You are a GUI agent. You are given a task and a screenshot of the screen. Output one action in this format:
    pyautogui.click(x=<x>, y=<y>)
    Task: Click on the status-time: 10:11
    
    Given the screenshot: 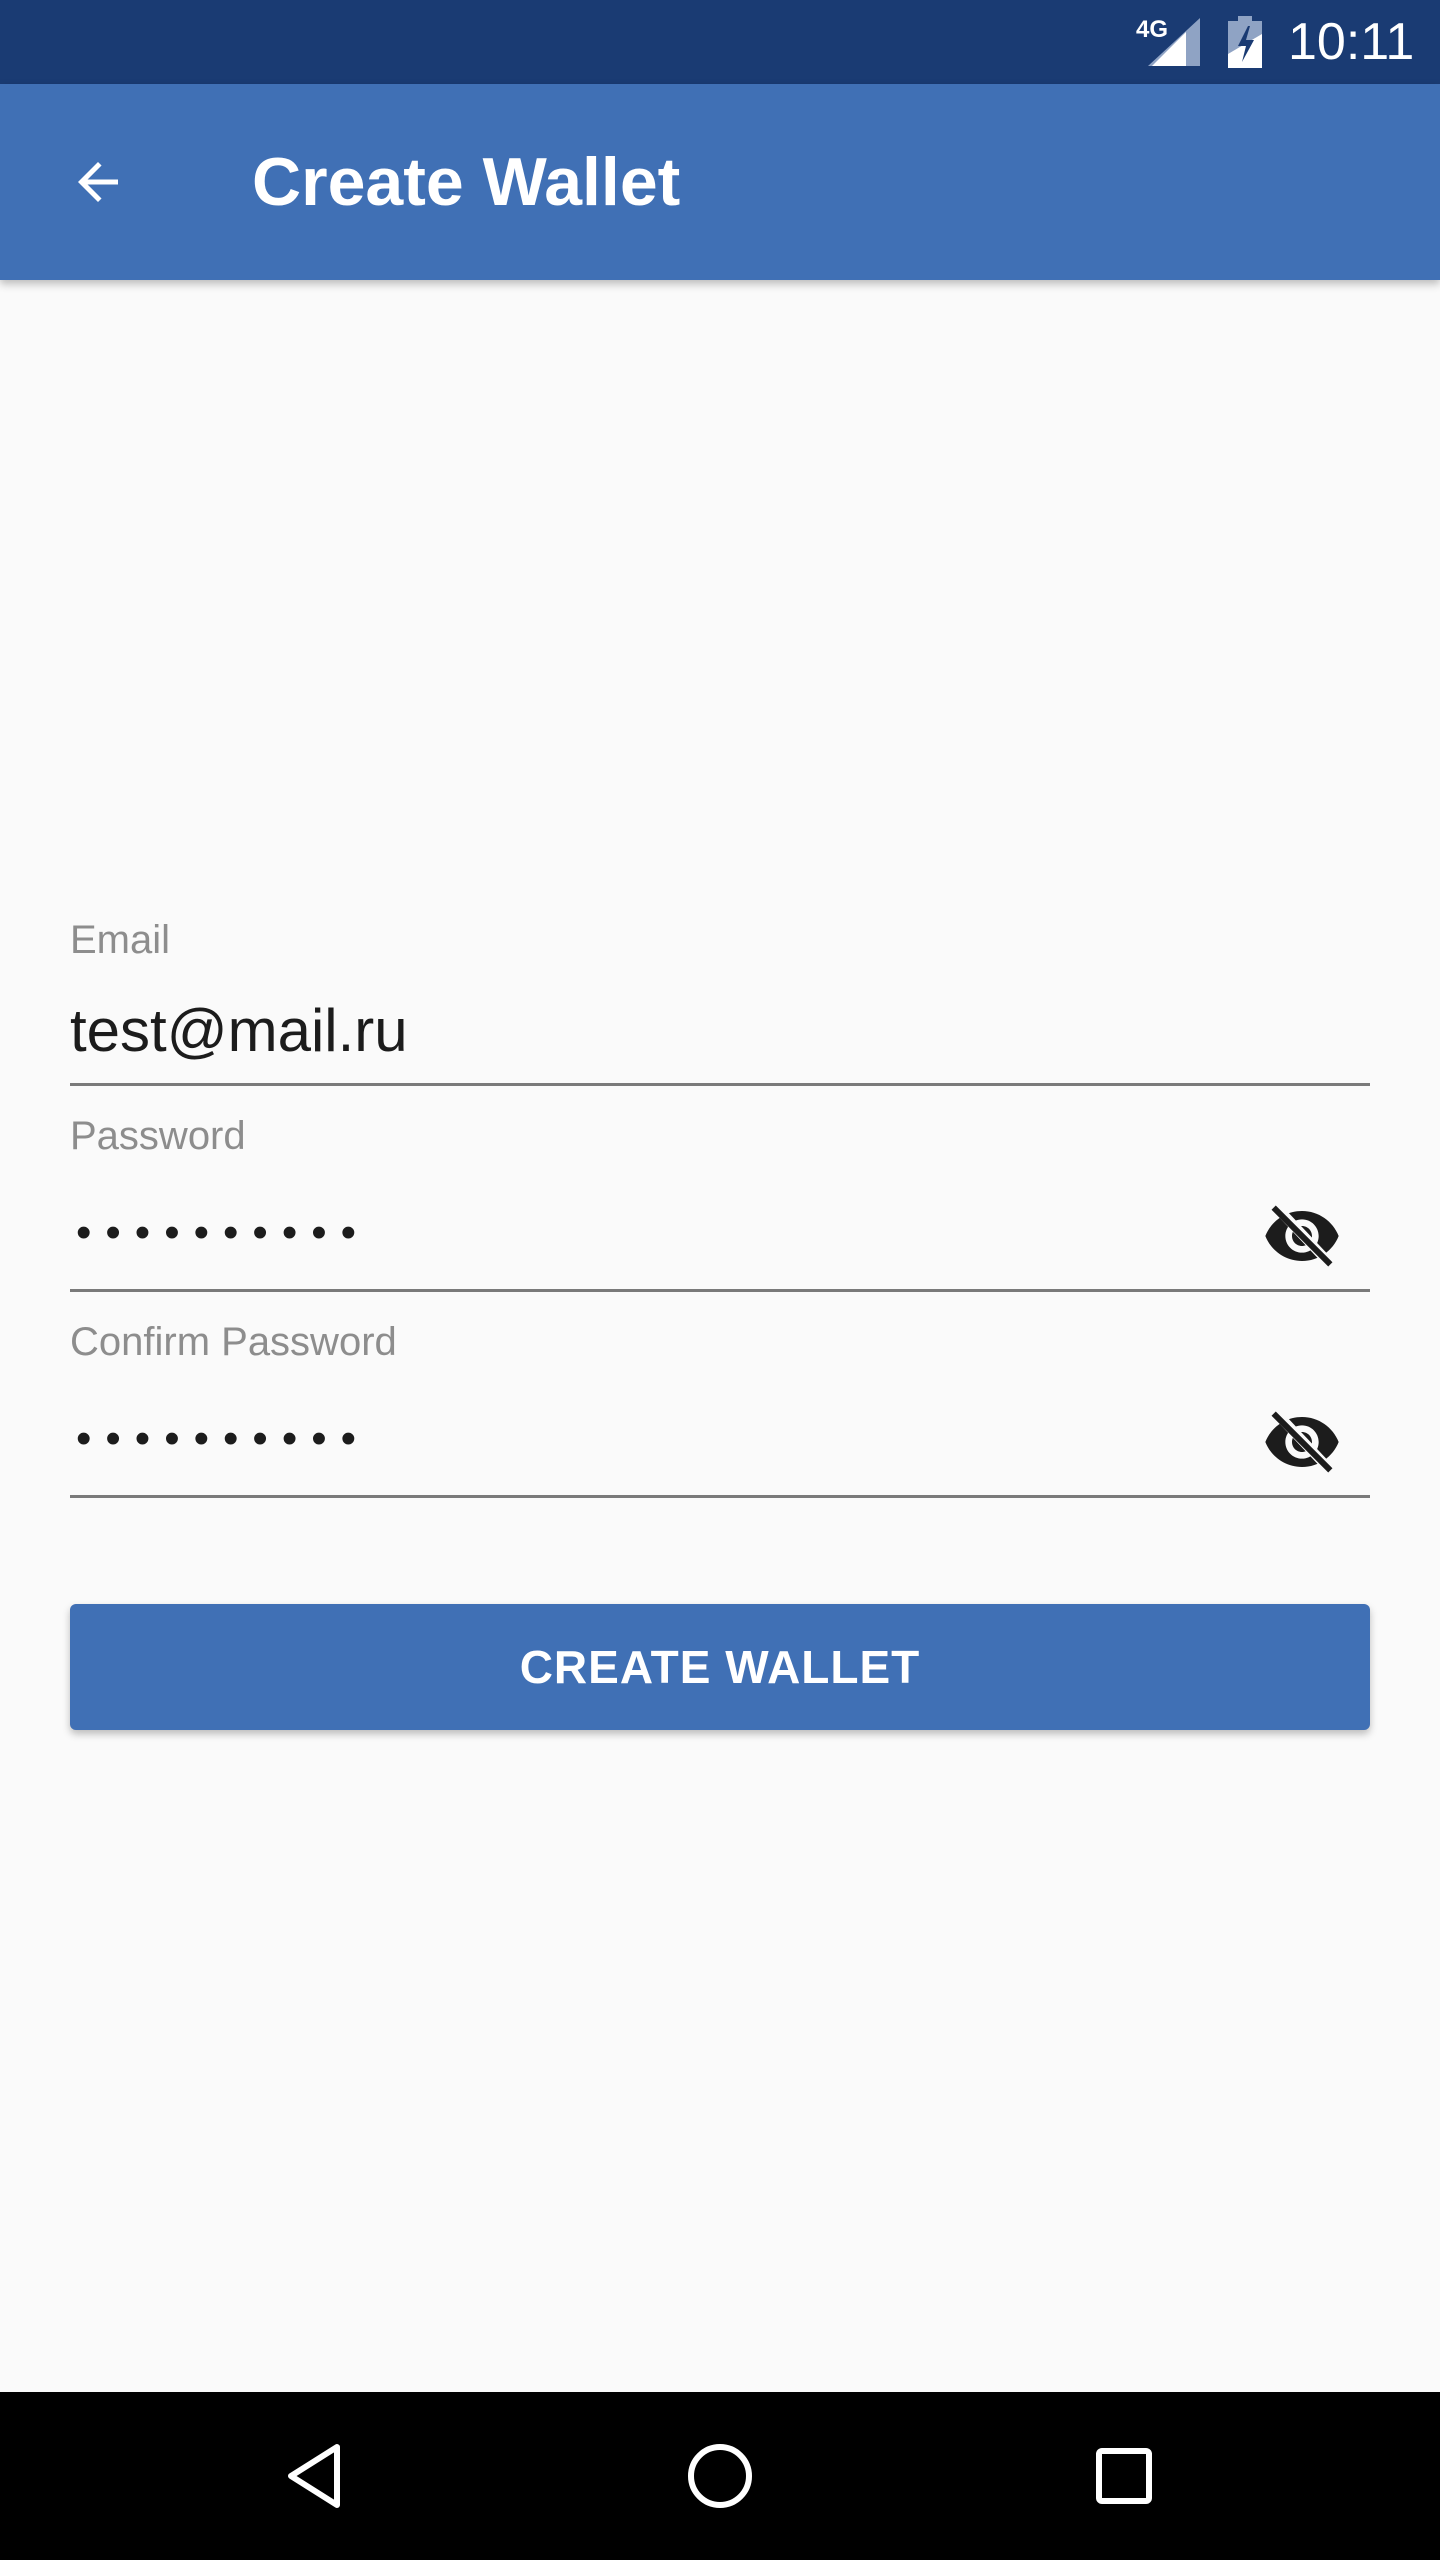 What is the action you would take?
    pyautogui.click(x=1351, y=42)
    